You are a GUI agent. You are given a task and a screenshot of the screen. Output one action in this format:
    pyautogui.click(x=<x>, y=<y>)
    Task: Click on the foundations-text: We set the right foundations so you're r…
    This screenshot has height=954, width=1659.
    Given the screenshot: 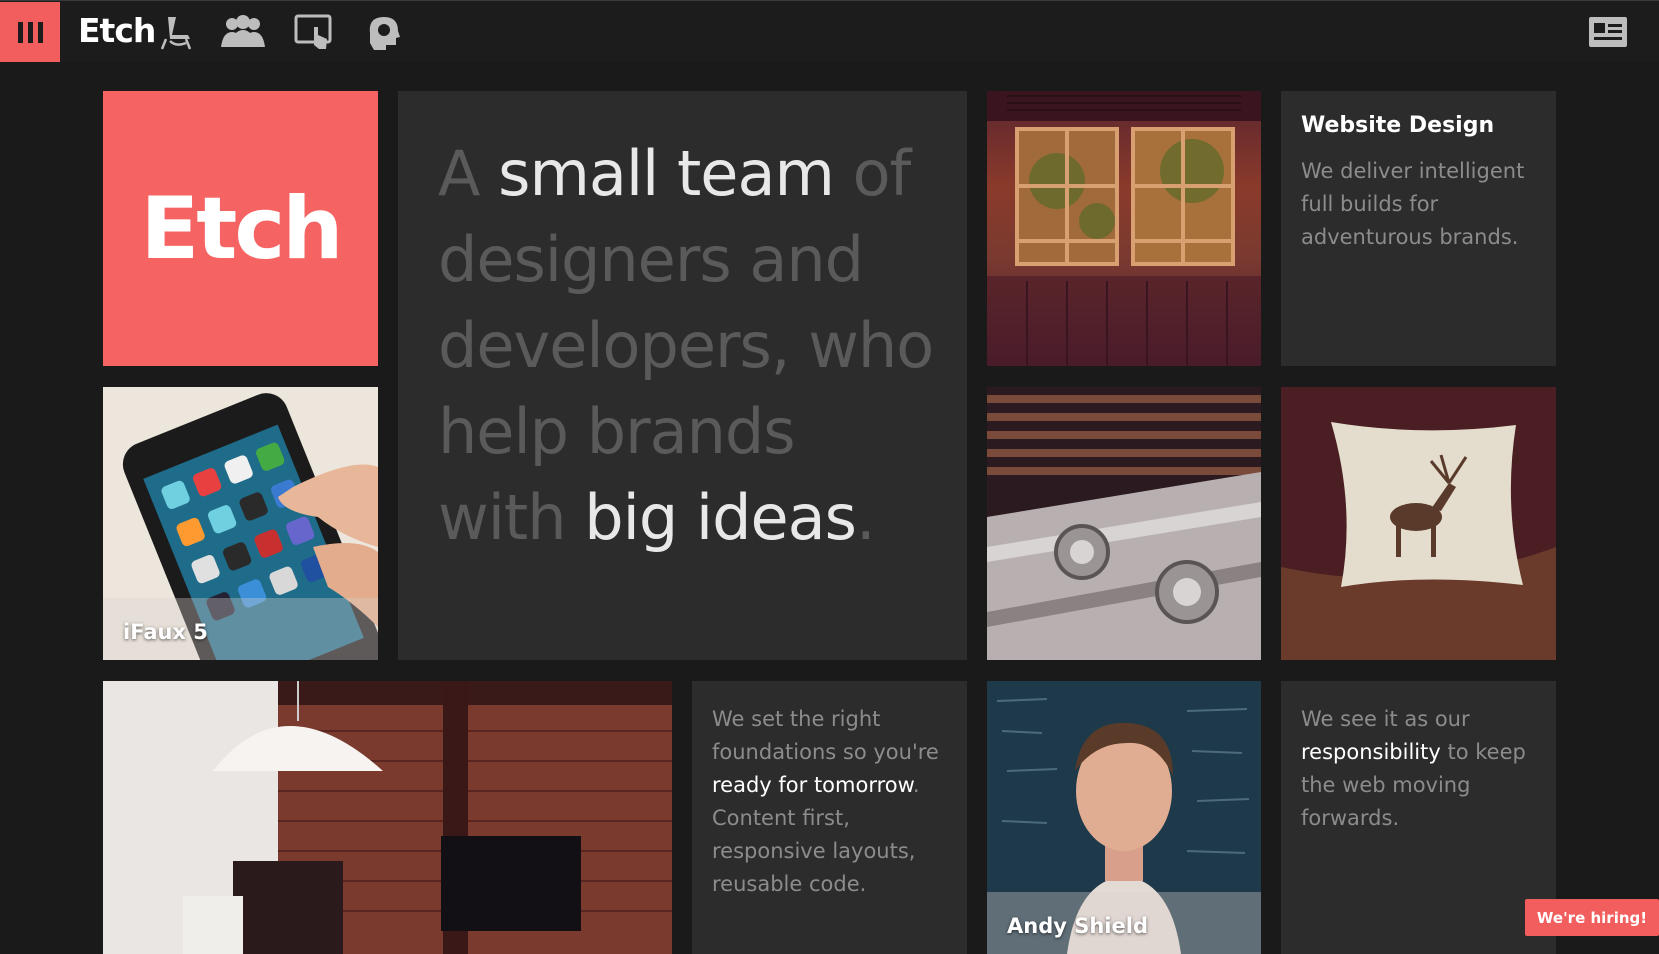 What is the action you would take?
    pyautogui.click(x=828, y=802)
    